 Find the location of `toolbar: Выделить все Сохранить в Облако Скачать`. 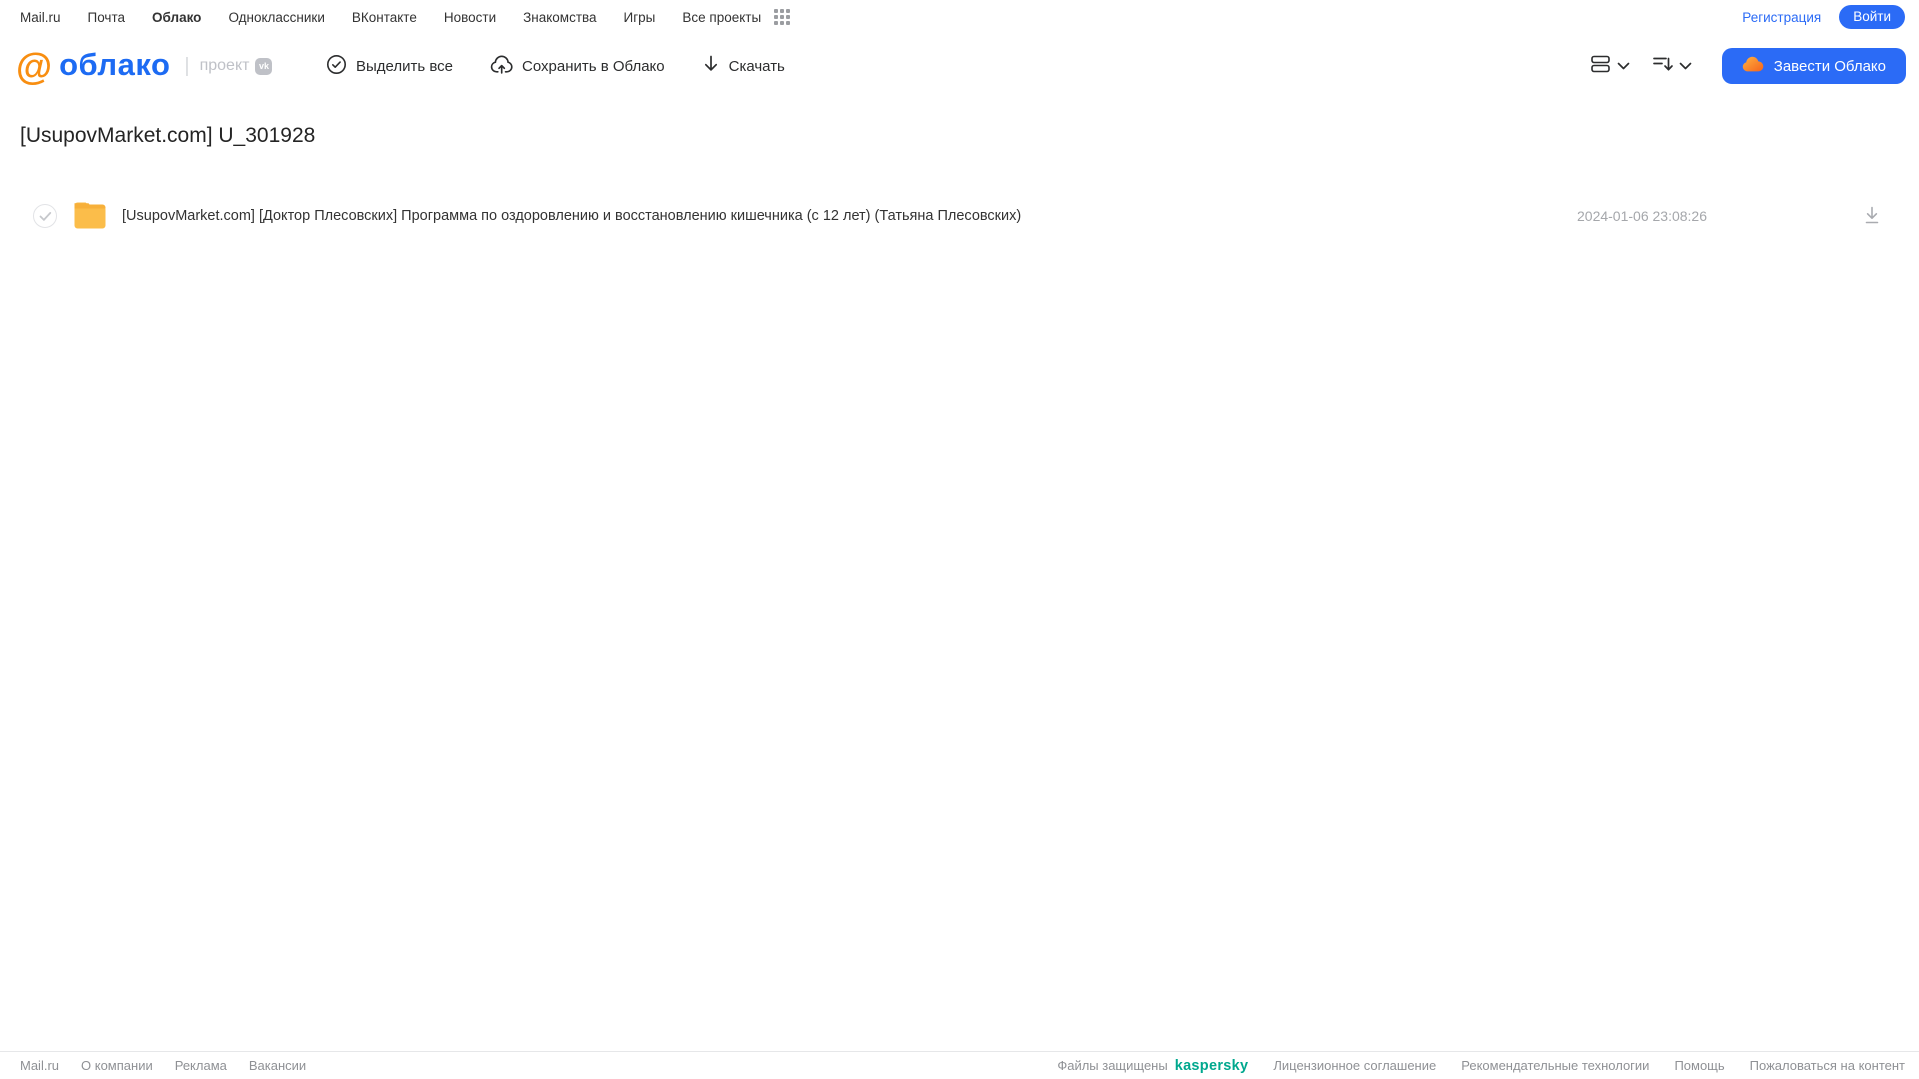

toolbar: Выделить все Сохранить в Облако Скачать is located at coordinates (555, 66).